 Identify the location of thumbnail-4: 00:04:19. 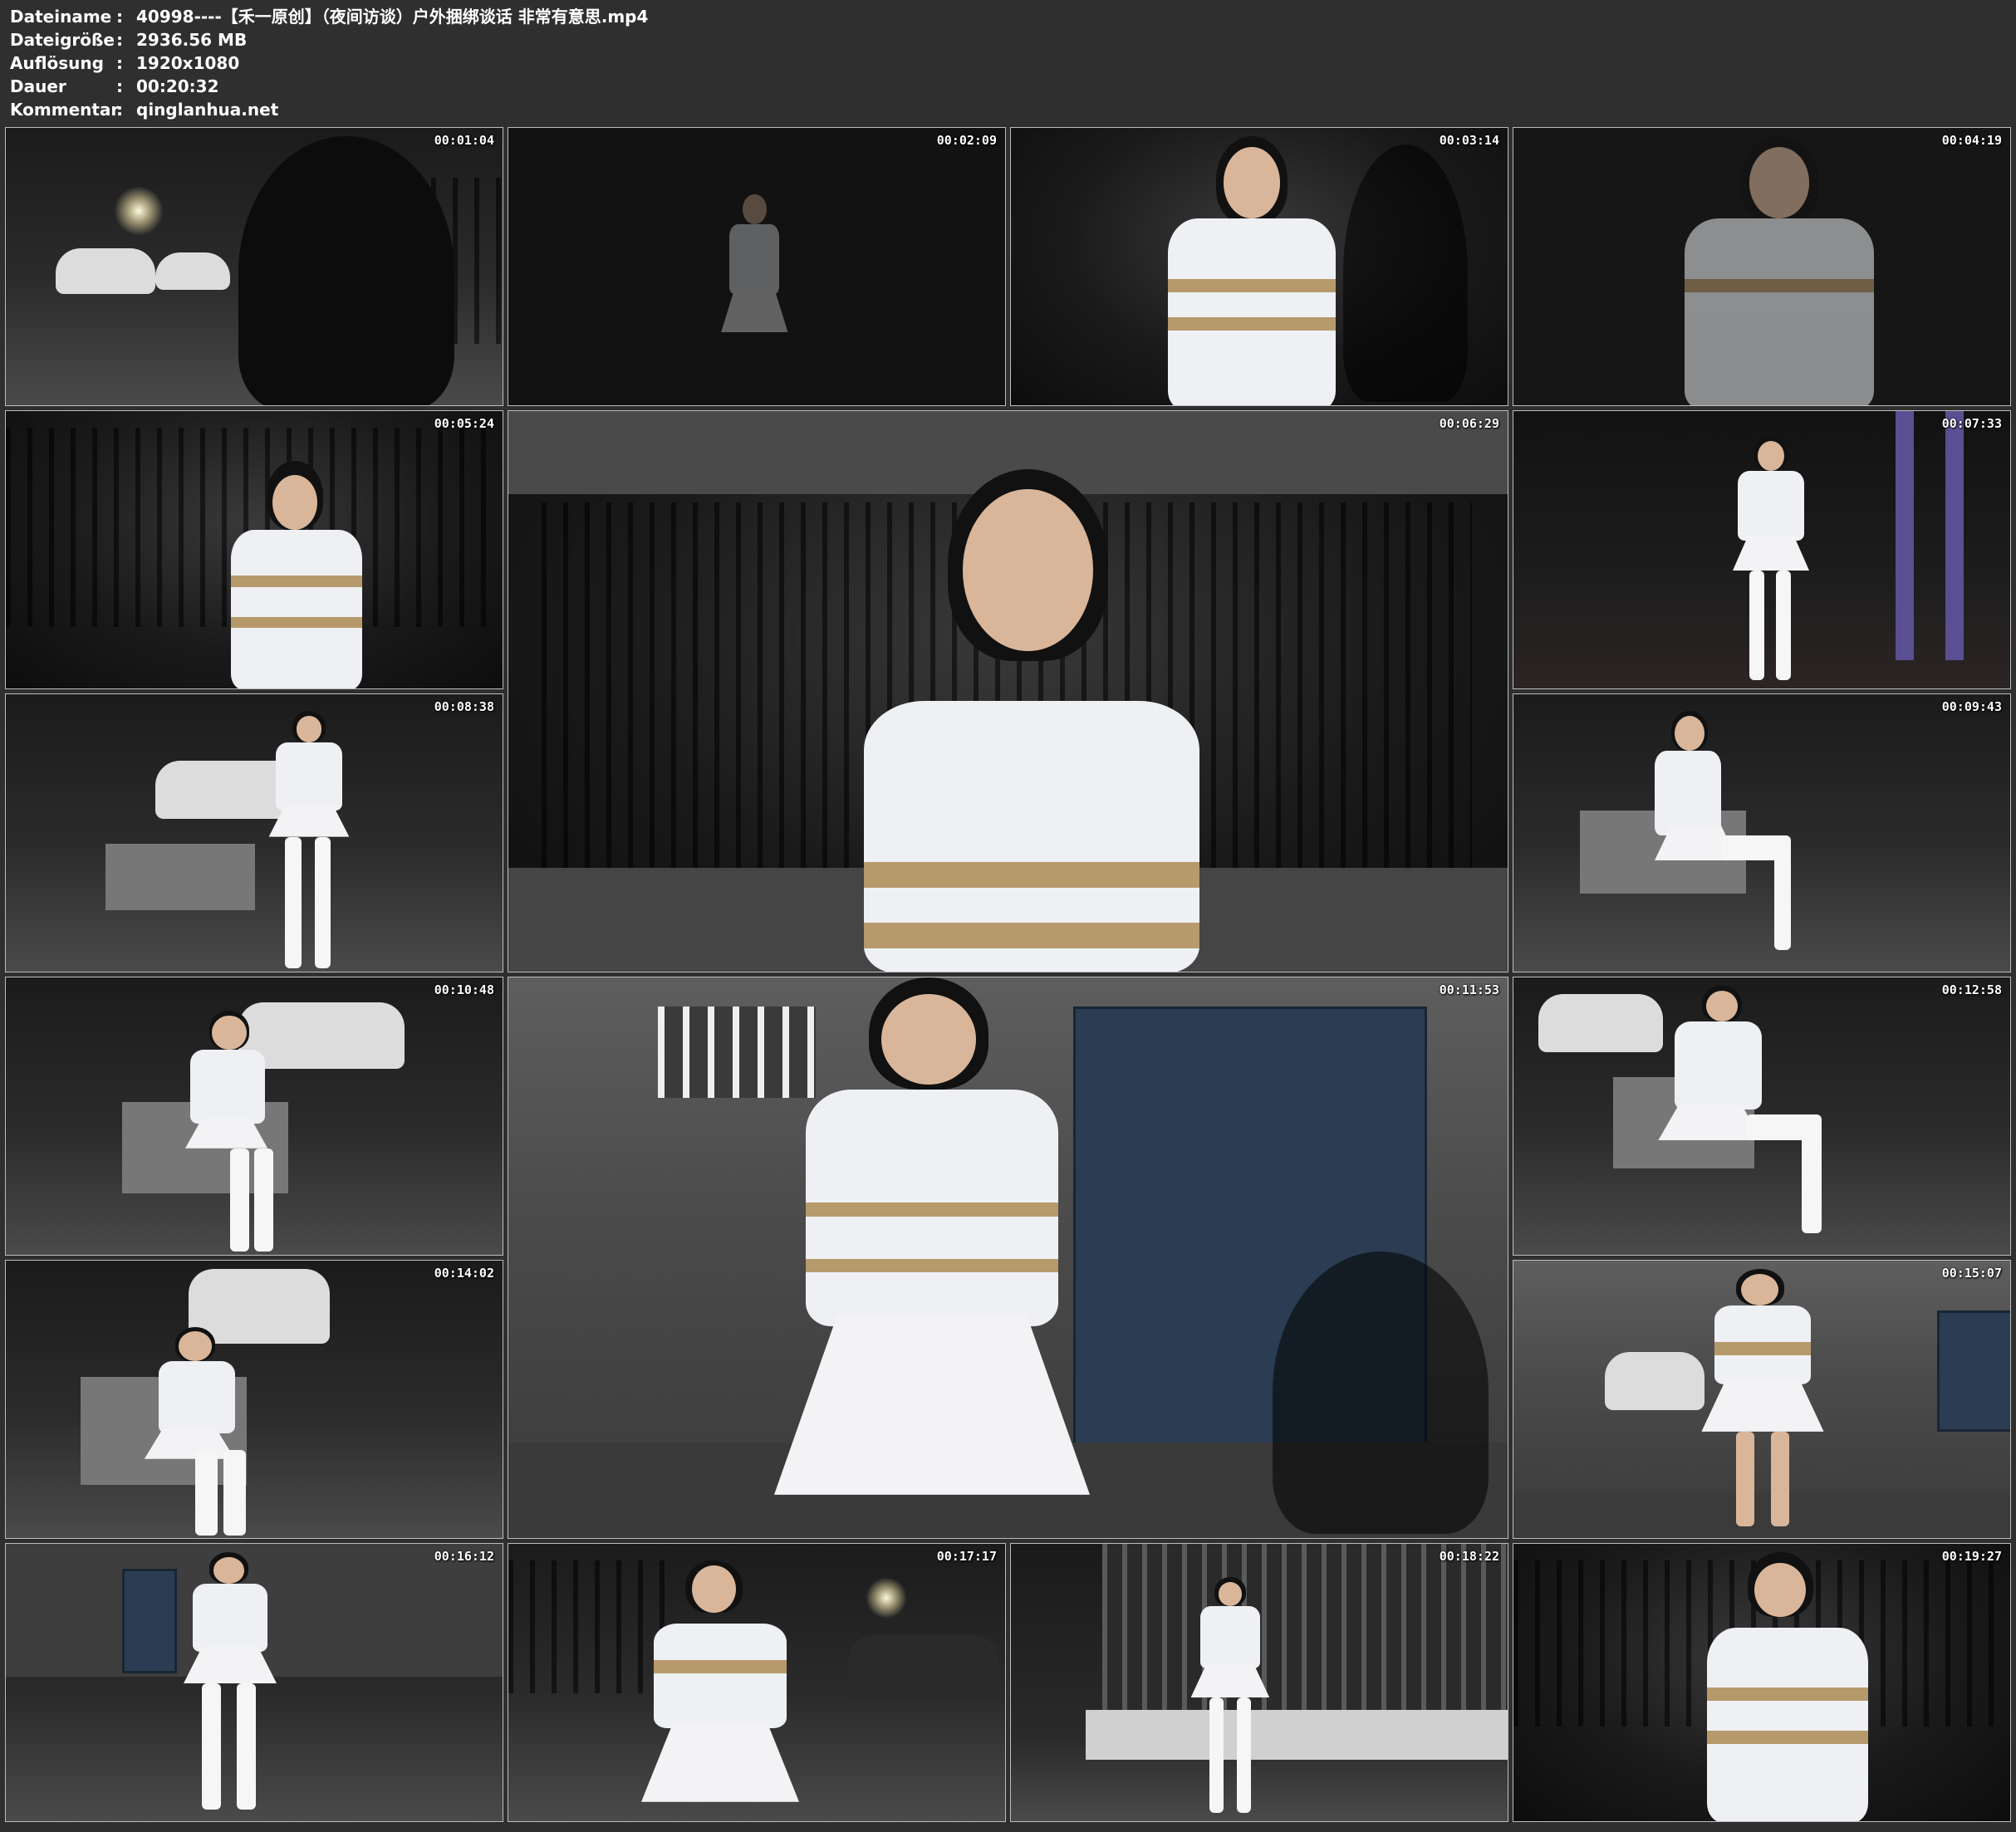
(1762, 266).